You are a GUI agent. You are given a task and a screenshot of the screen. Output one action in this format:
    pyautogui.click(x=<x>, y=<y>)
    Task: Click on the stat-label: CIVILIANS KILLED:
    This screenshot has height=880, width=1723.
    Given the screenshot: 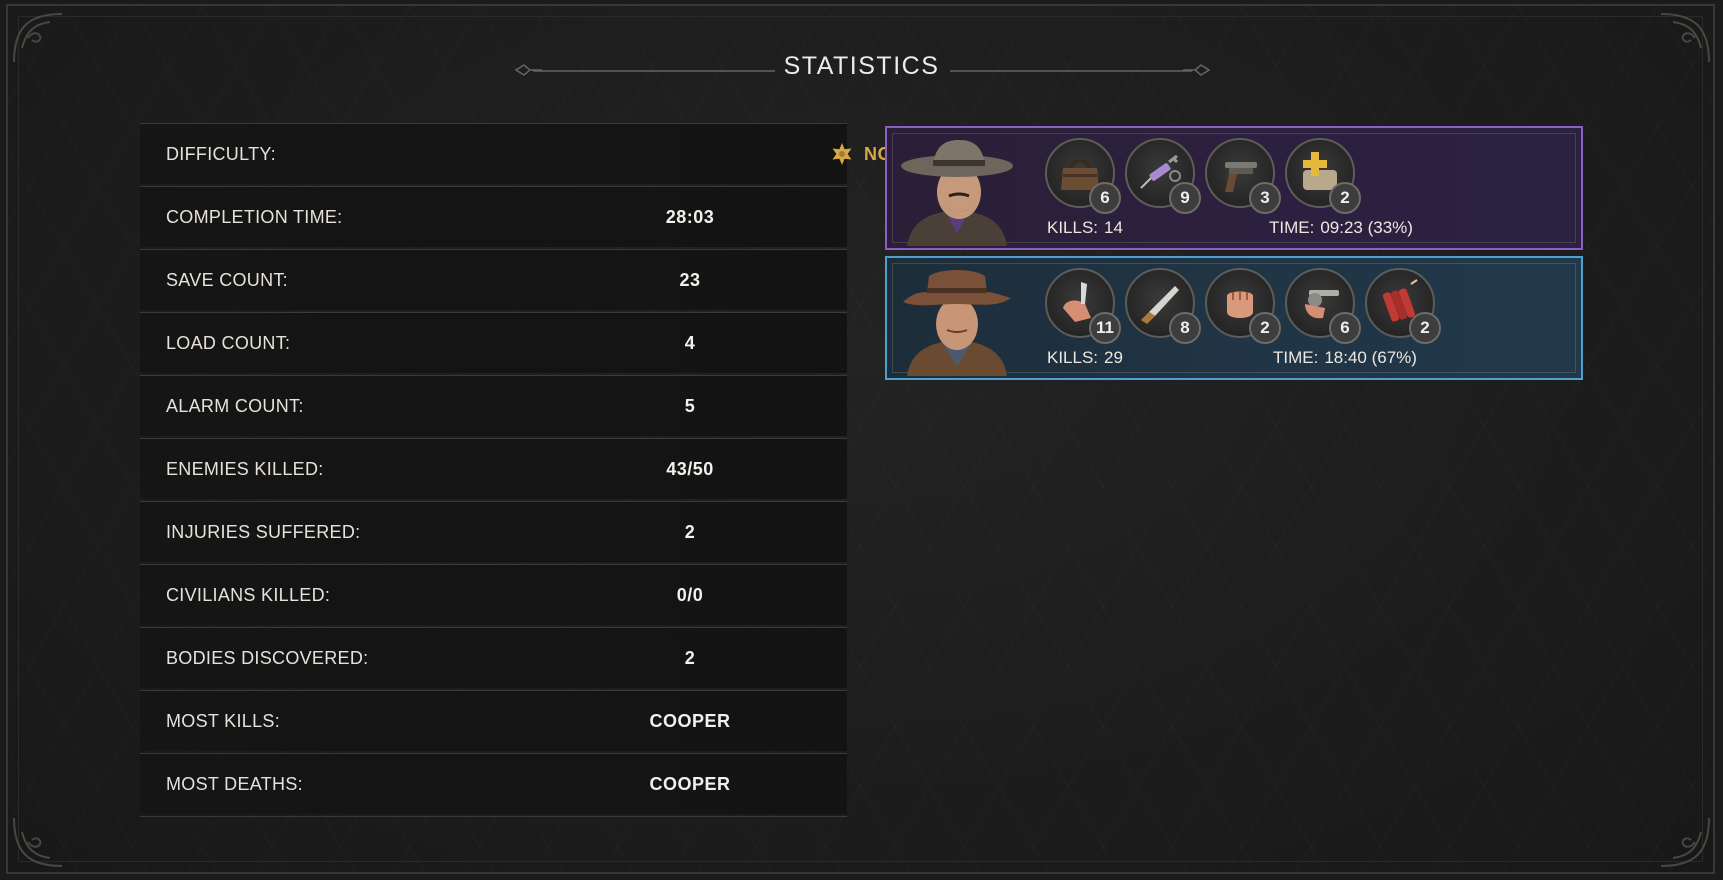 What is the action you would take?
    pyautogui.click(x=248, y=594)
    